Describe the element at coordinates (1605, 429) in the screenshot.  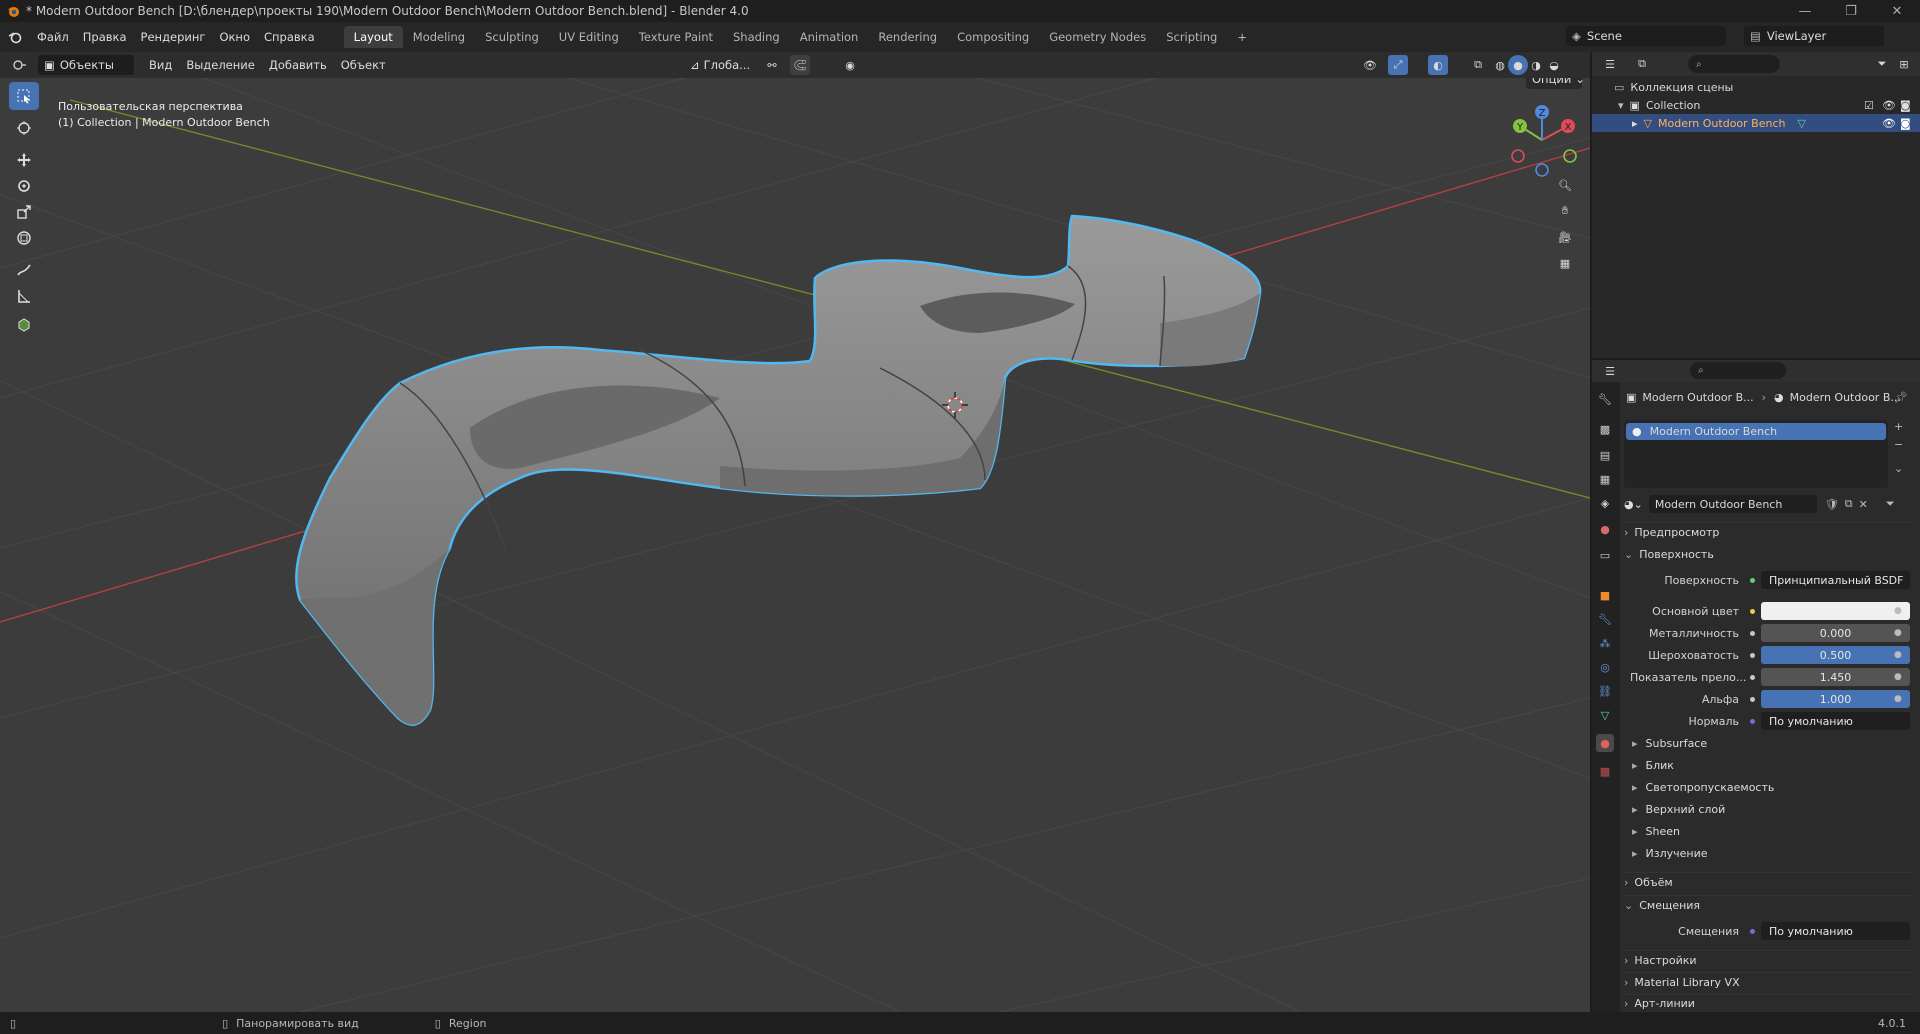
I see `render-tab-icon: ▩` at that location.